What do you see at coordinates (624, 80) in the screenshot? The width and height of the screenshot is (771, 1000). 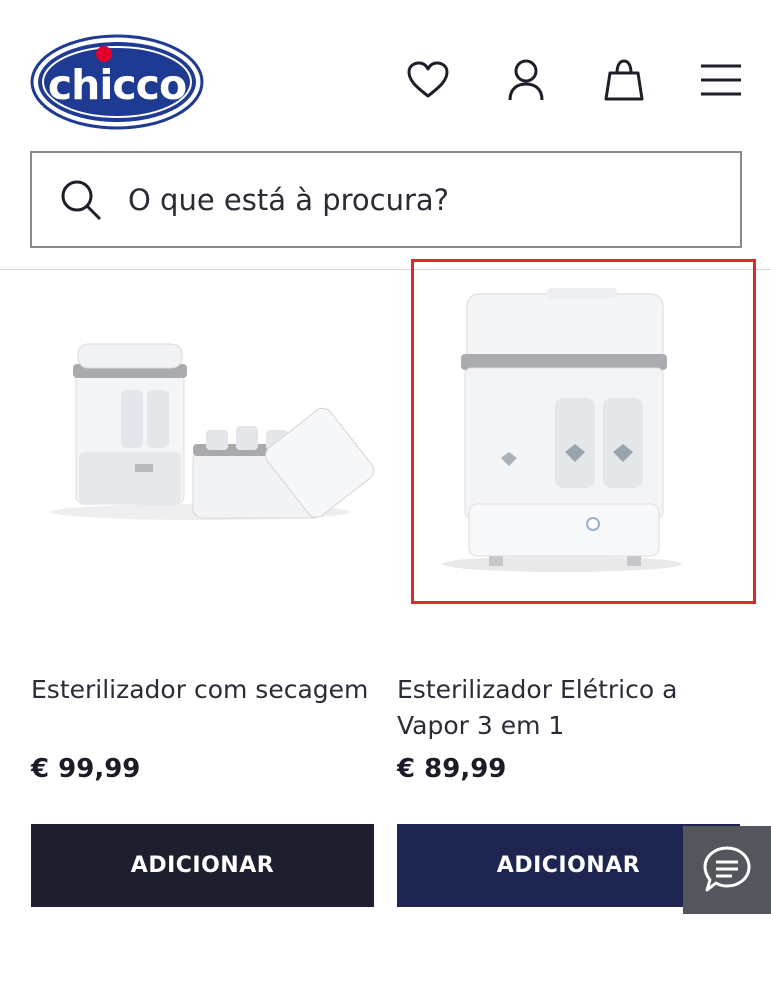 I see `shopping-bag-icon` at bounding box center [624, 80].